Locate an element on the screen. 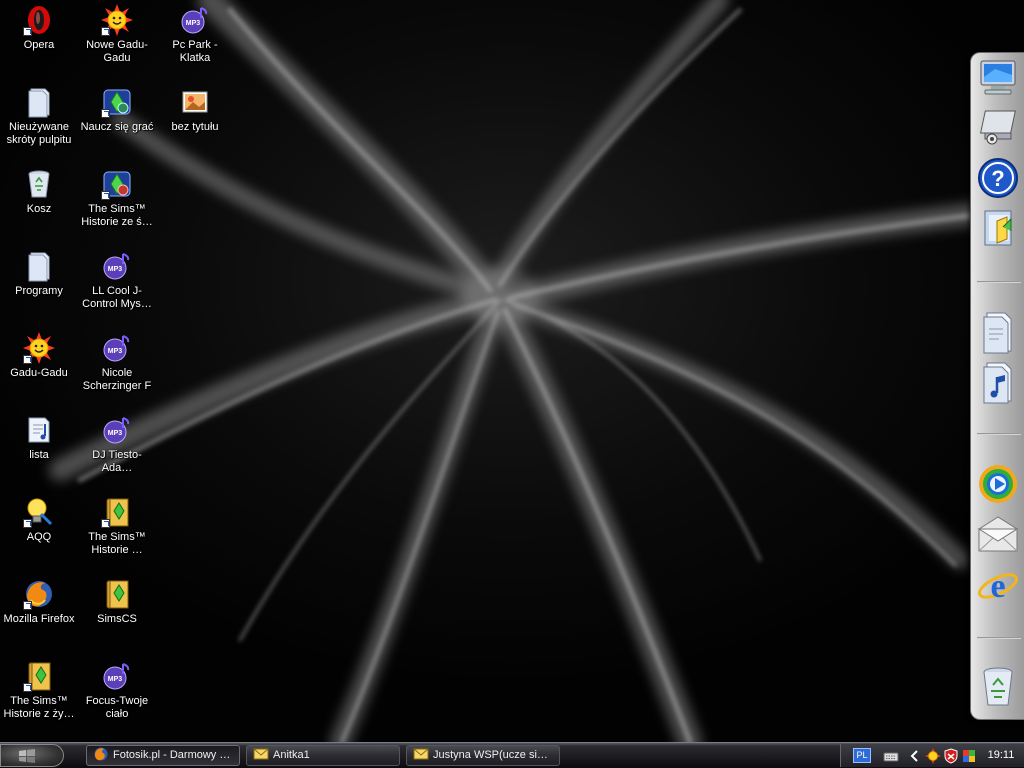 The height and width of the screenshot is (768, 1024). media-player-icon is located at coordinates (998, 484).